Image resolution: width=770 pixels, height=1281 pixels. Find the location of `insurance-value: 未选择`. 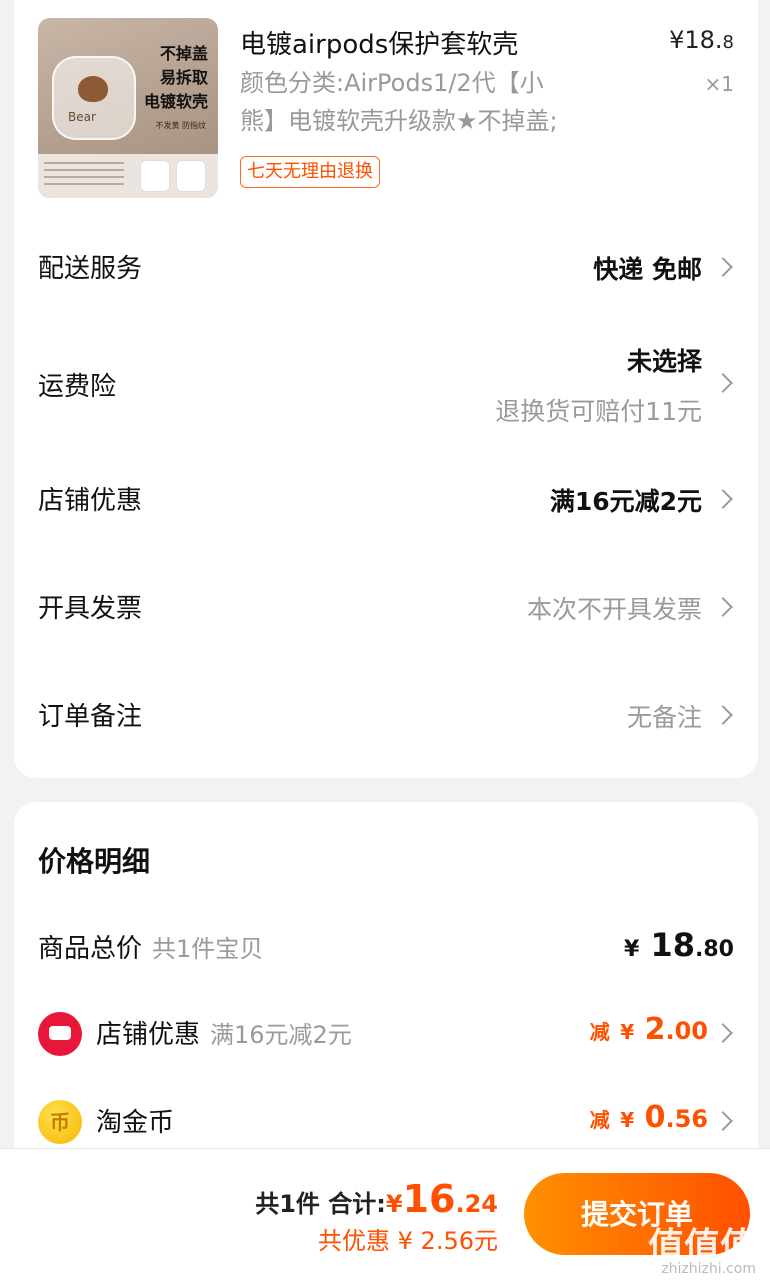

insurance-value: 未选择 is located at coordinates (664, 361).